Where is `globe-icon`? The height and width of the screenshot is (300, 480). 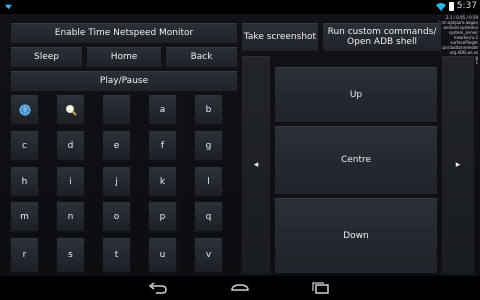 globe-icon is located at coordinates (24, 109).